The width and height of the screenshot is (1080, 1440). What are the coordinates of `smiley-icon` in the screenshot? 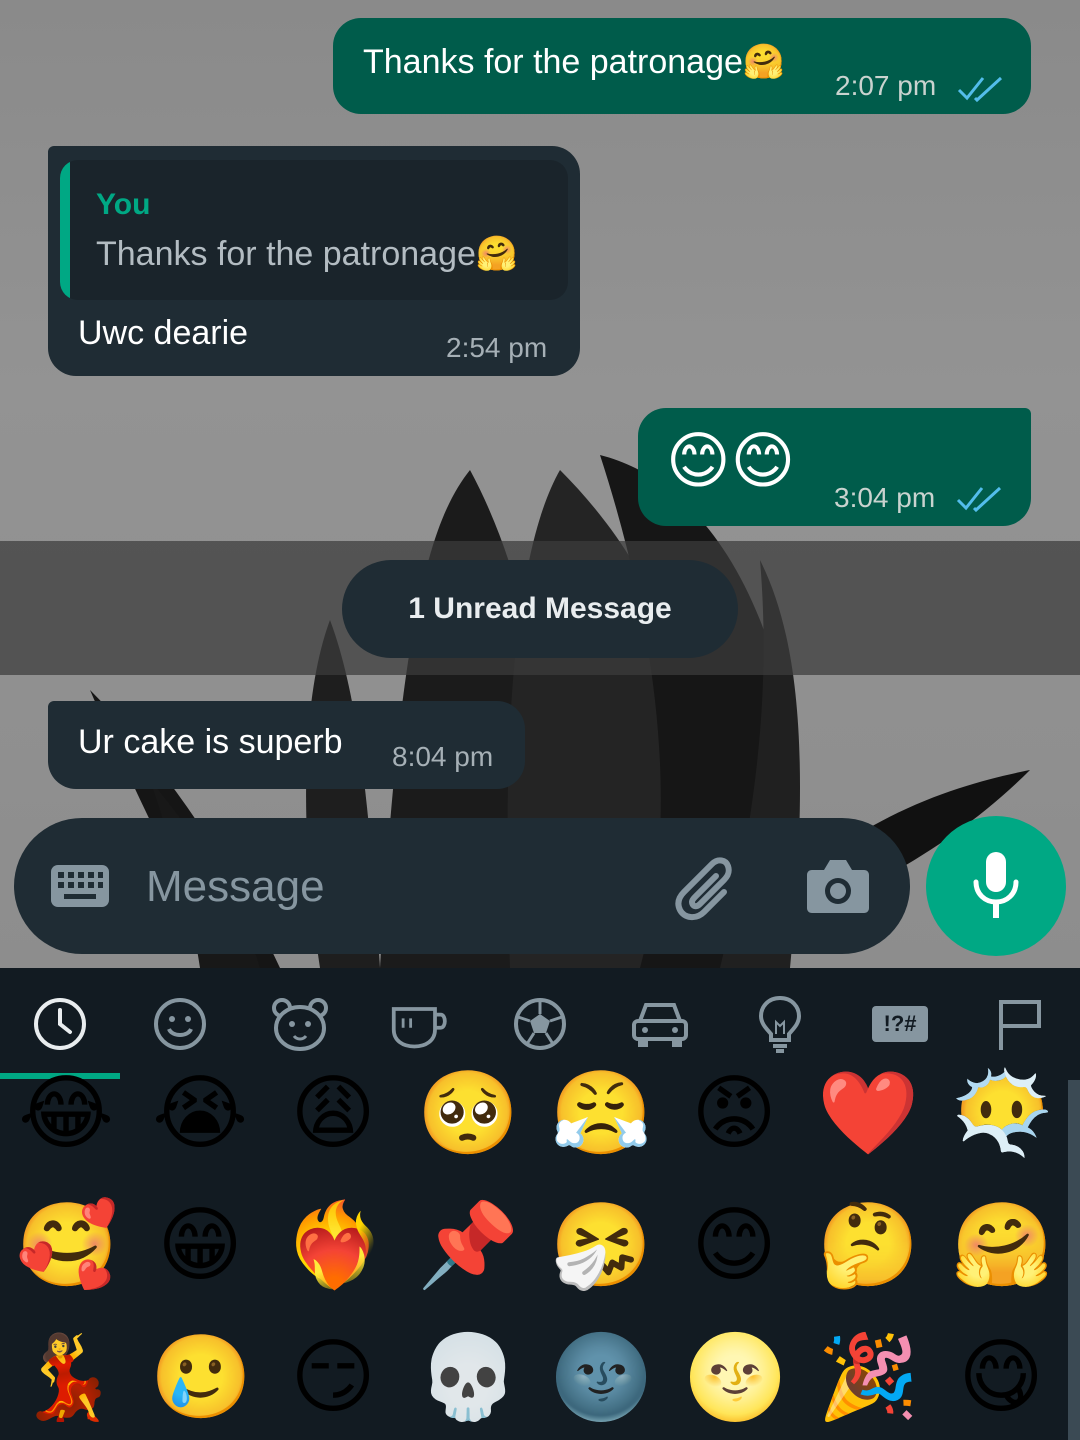 It's located at (180, 1024).